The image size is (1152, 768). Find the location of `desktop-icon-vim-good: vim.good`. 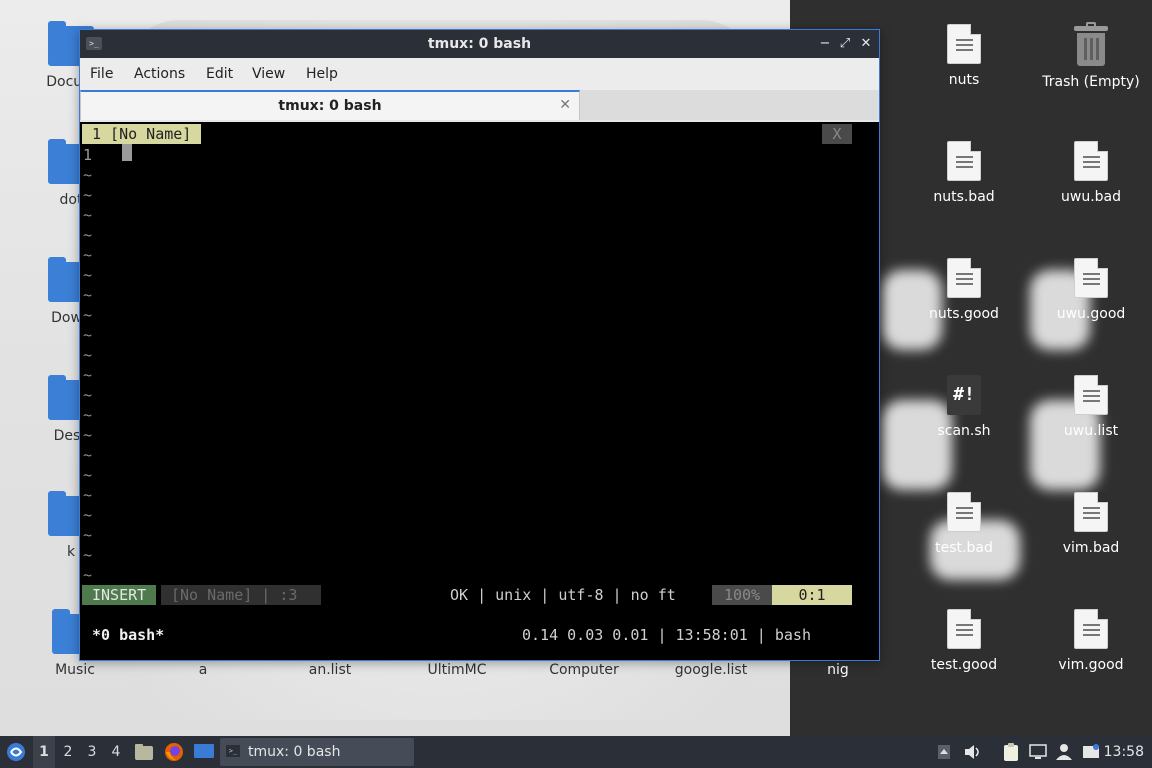

desktop-icon-vim-good: vim.good is located at coordinates (1091, 641).